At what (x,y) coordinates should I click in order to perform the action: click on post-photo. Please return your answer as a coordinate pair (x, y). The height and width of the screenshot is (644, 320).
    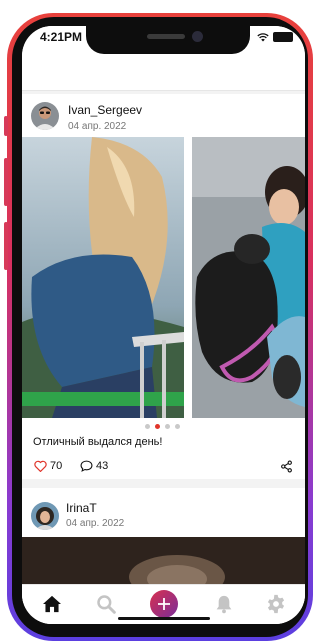
    Looking at the image, I should click on (163, 562).